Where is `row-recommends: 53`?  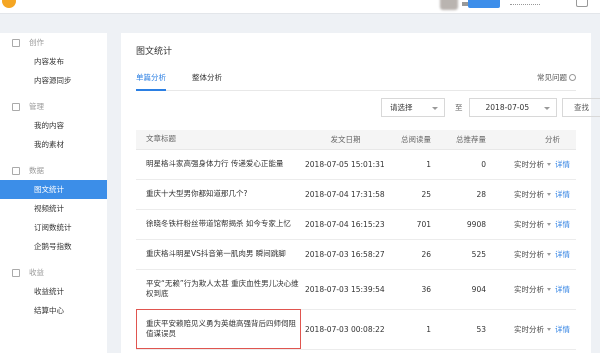
row-recommends: 53 is located at coordinates (468, 329).